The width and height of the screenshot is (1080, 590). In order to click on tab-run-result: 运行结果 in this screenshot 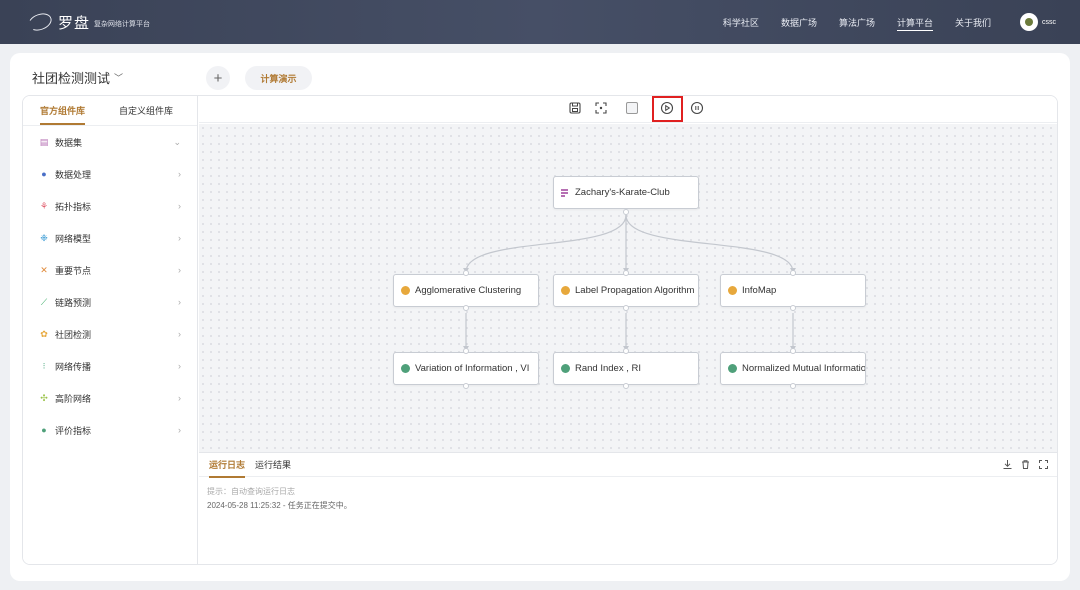, I will do `click(273, 464)`.